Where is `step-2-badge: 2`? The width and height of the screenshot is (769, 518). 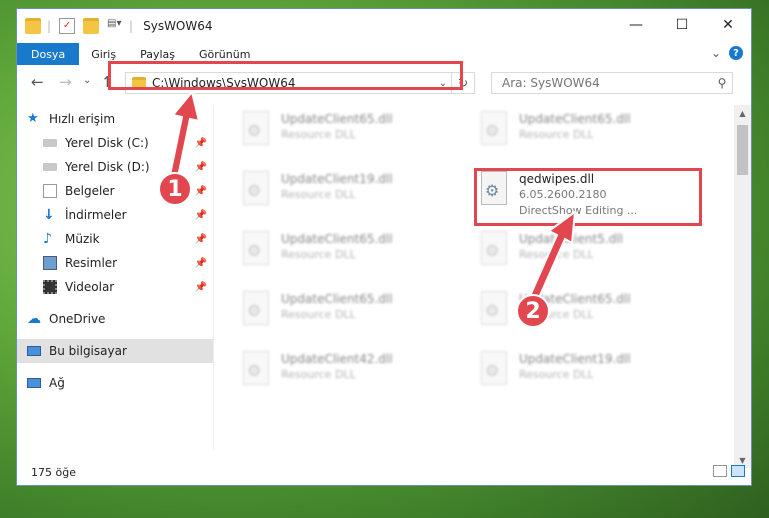 step-2-badge: 2 is located at coordinates (533, 311).